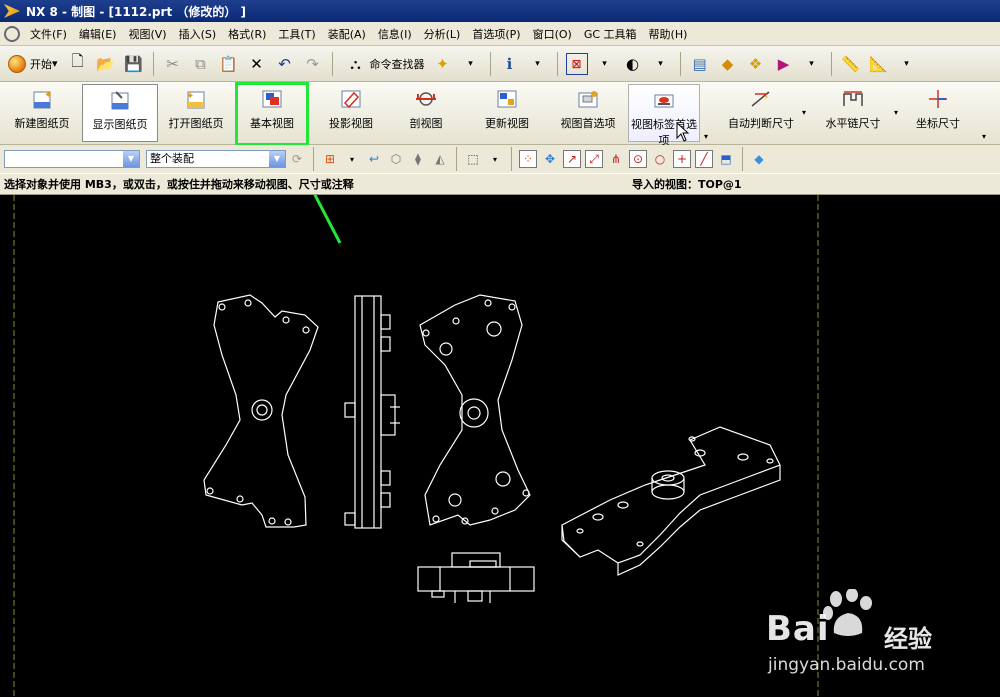  Describe the element at coordinates (383, 64) in the screenshot. I see `command-finder-button: ⛬ 命令查找器` at that location.